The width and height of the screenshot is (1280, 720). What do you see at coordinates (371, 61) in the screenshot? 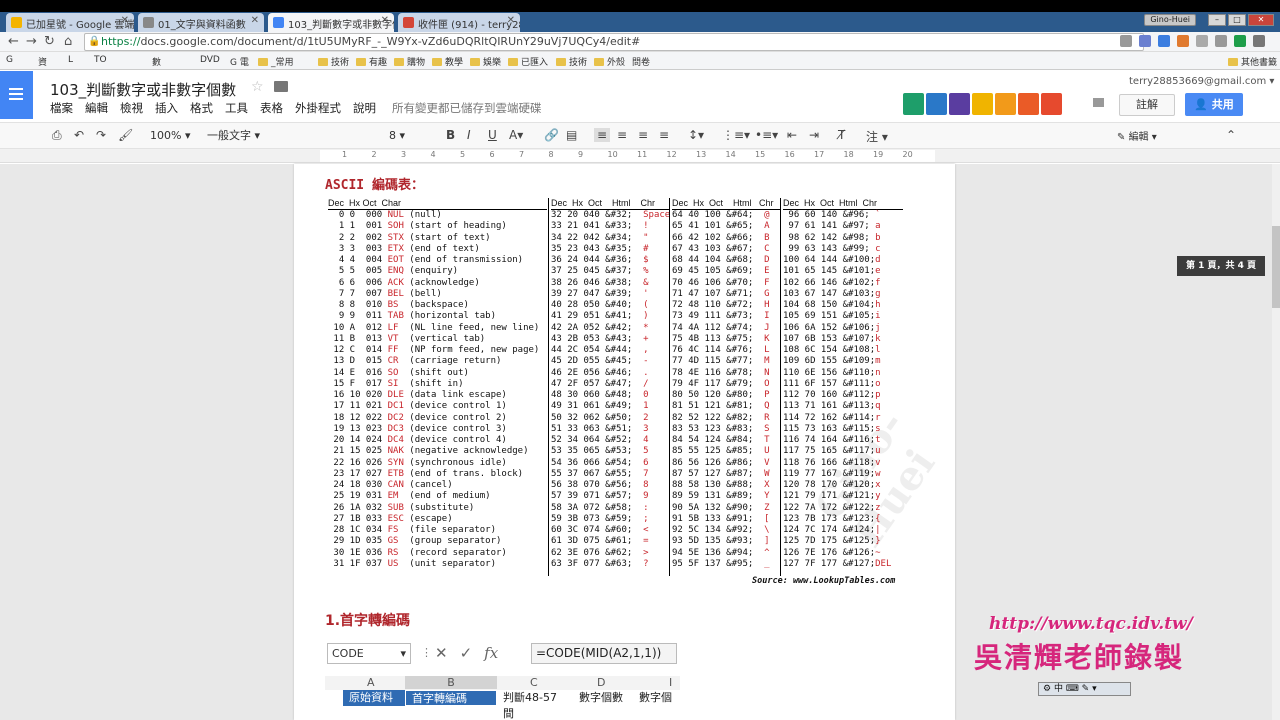
I see `bookmark-folder: 有趣` at bounding box center [371, 61].